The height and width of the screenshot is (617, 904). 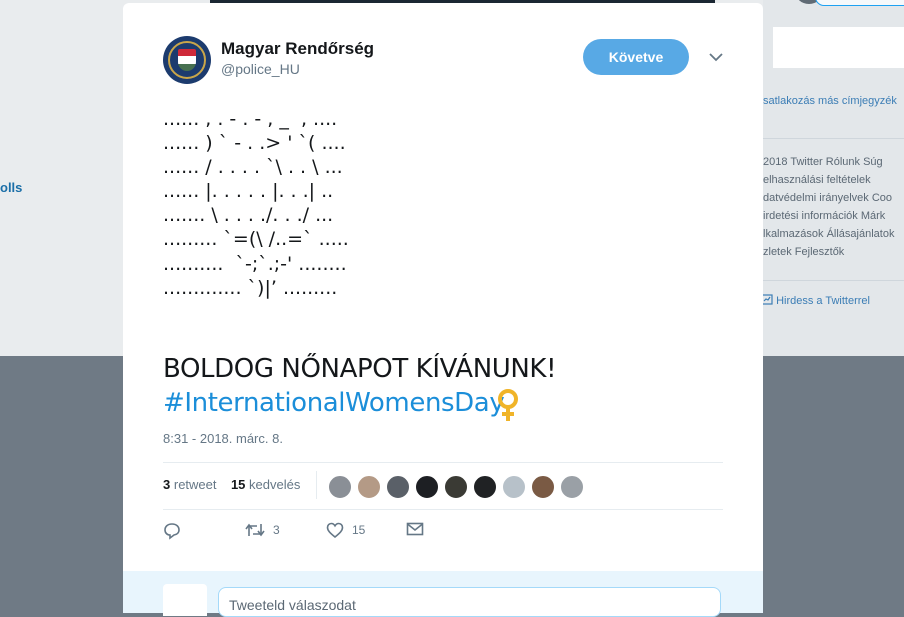 What do you see at coordinates (248, 191) in the screenshot?
I see `ascii-line: ...... |. . . . . |. . .| ..` at bounding box center [248, 191].